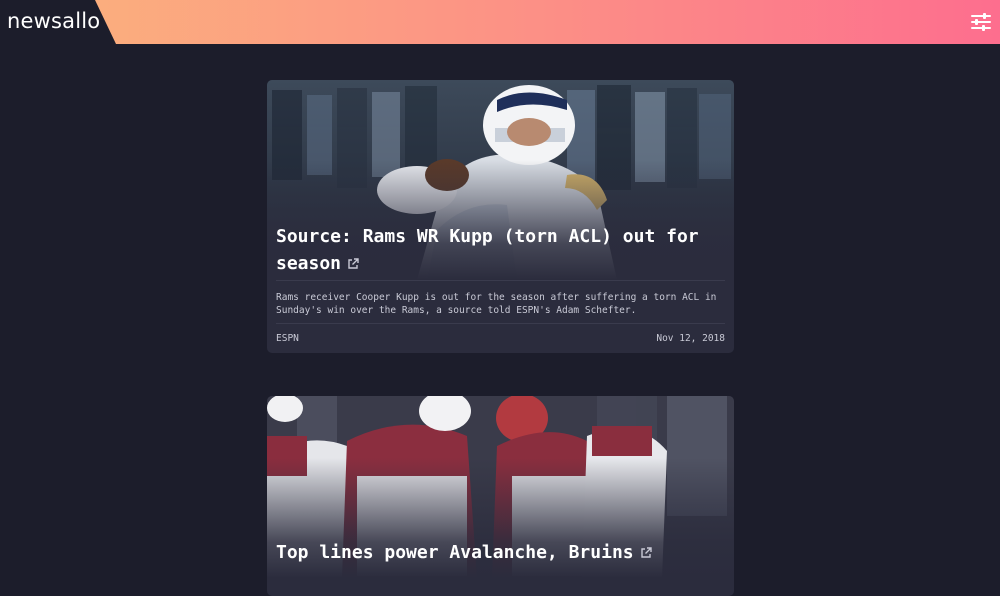 The height and width of the screenshot is (596, 1000). Describe the element at coordinates (53, 21) in the screenshot. I see `app-logo: newsallo` at that location.